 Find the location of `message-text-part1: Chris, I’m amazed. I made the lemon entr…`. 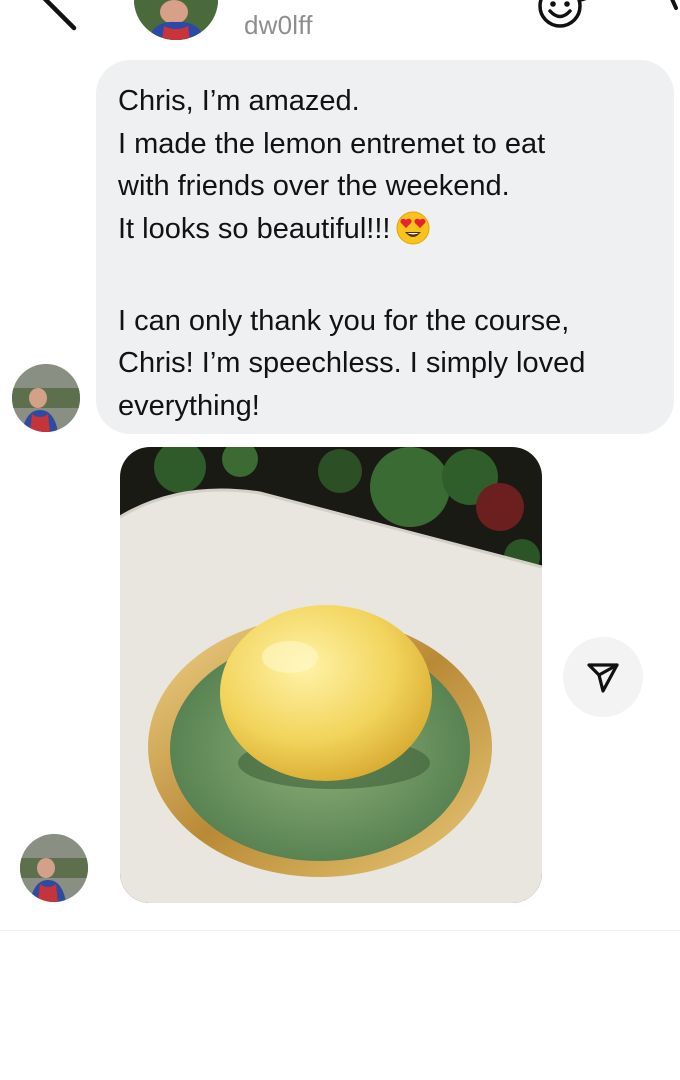

message-text-part1: Chris, I’m amazed. I made the lemon entr… is located at coordinates (332, 165).